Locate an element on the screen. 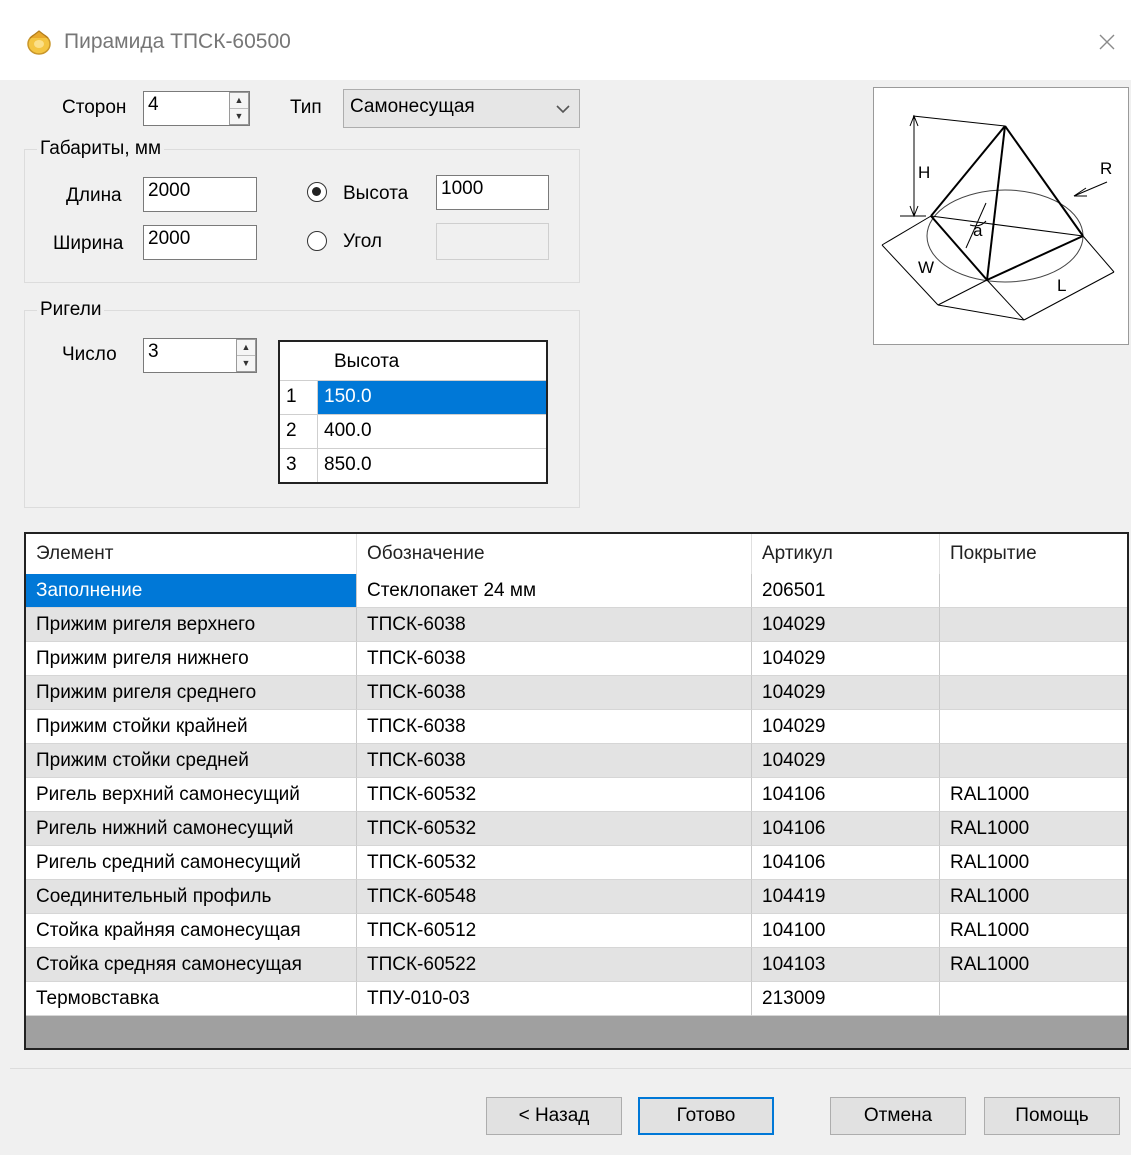  width-input: 2000 is located at coordinates (200, 242).